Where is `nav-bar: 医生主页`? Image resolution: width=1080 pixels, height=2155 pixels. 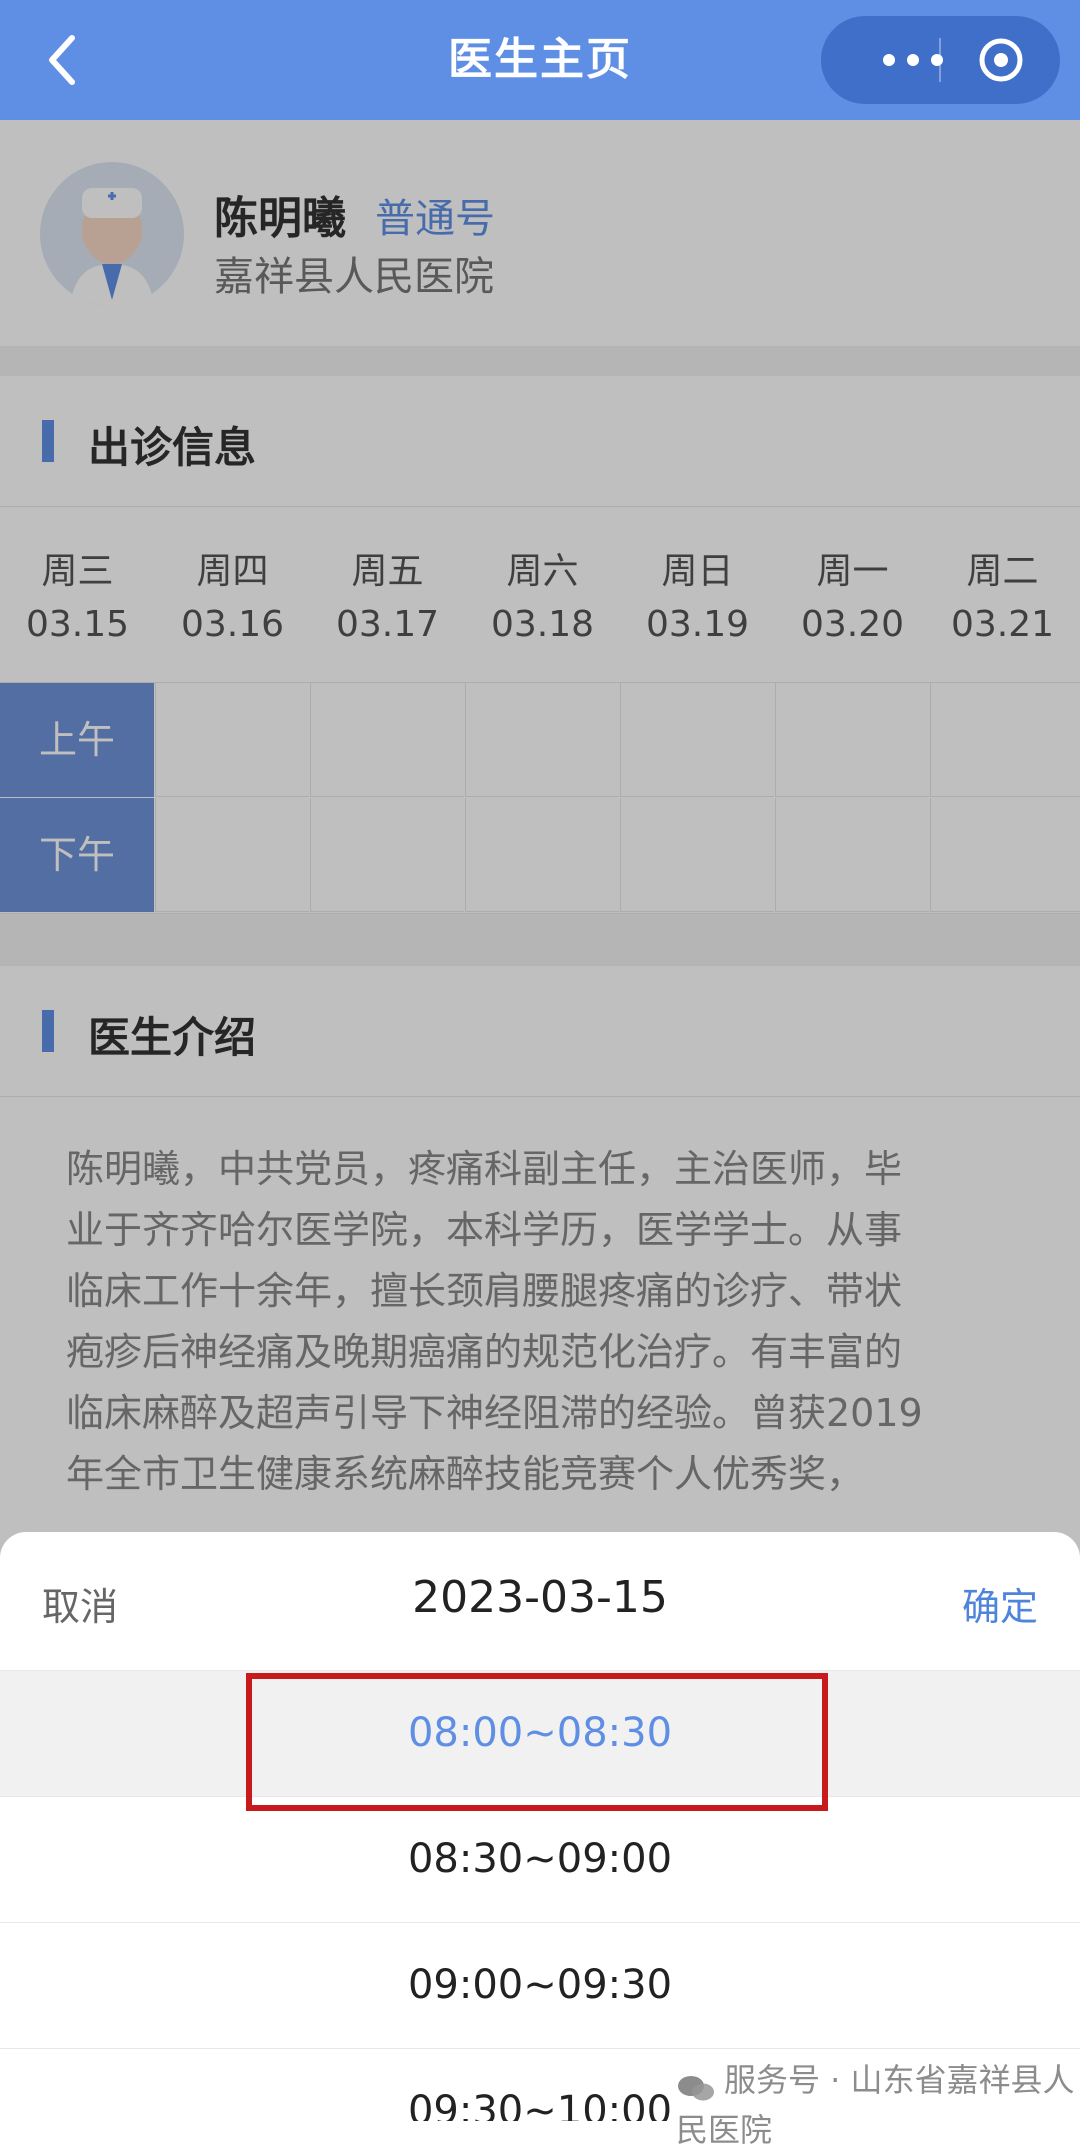 nav-bar: 医生主页 is located at coordinates (540, 60).